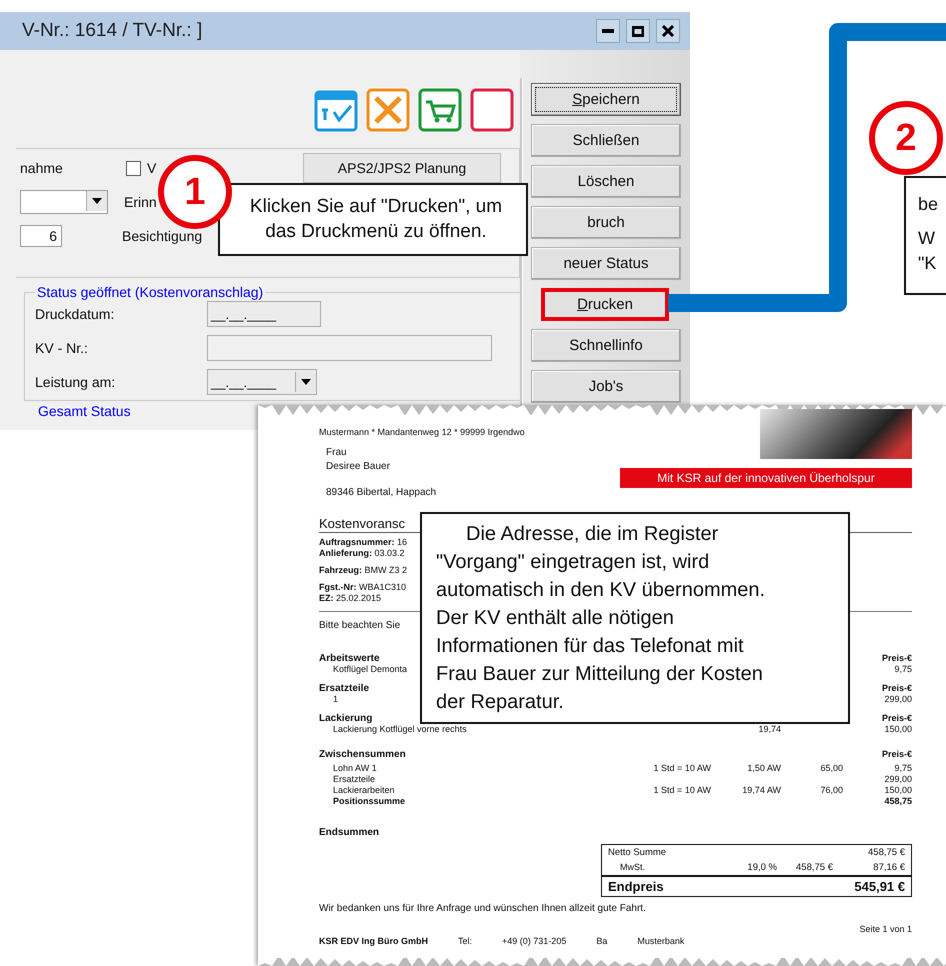 The width and height of the screenshot is (946, 966). What do you see at coordinates (763, 768) in the screenshot?
I see `line-item-units: 1,50 AW` at bounding box center [763, 768].